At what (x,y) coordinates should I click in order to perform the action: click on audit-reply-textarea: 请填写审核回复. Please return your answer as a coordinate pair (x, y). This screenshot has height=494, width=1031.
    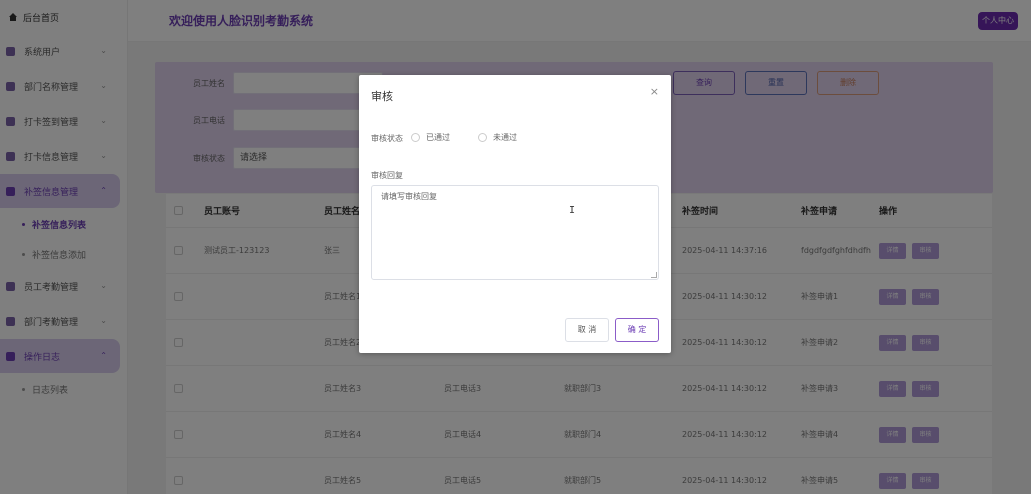
    Looking at the image, I should click on (515, 232).